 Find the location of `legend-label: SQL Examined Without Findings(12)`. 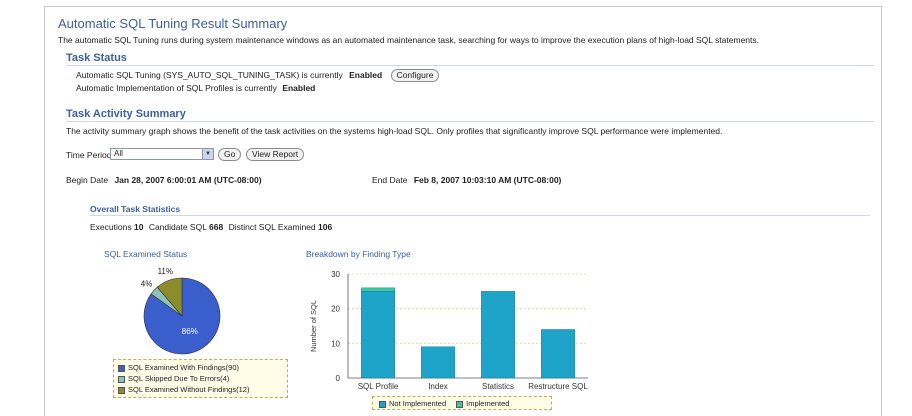

legend-label: SQL Examined Without Findings(12) is located at coordinates (189, 389).